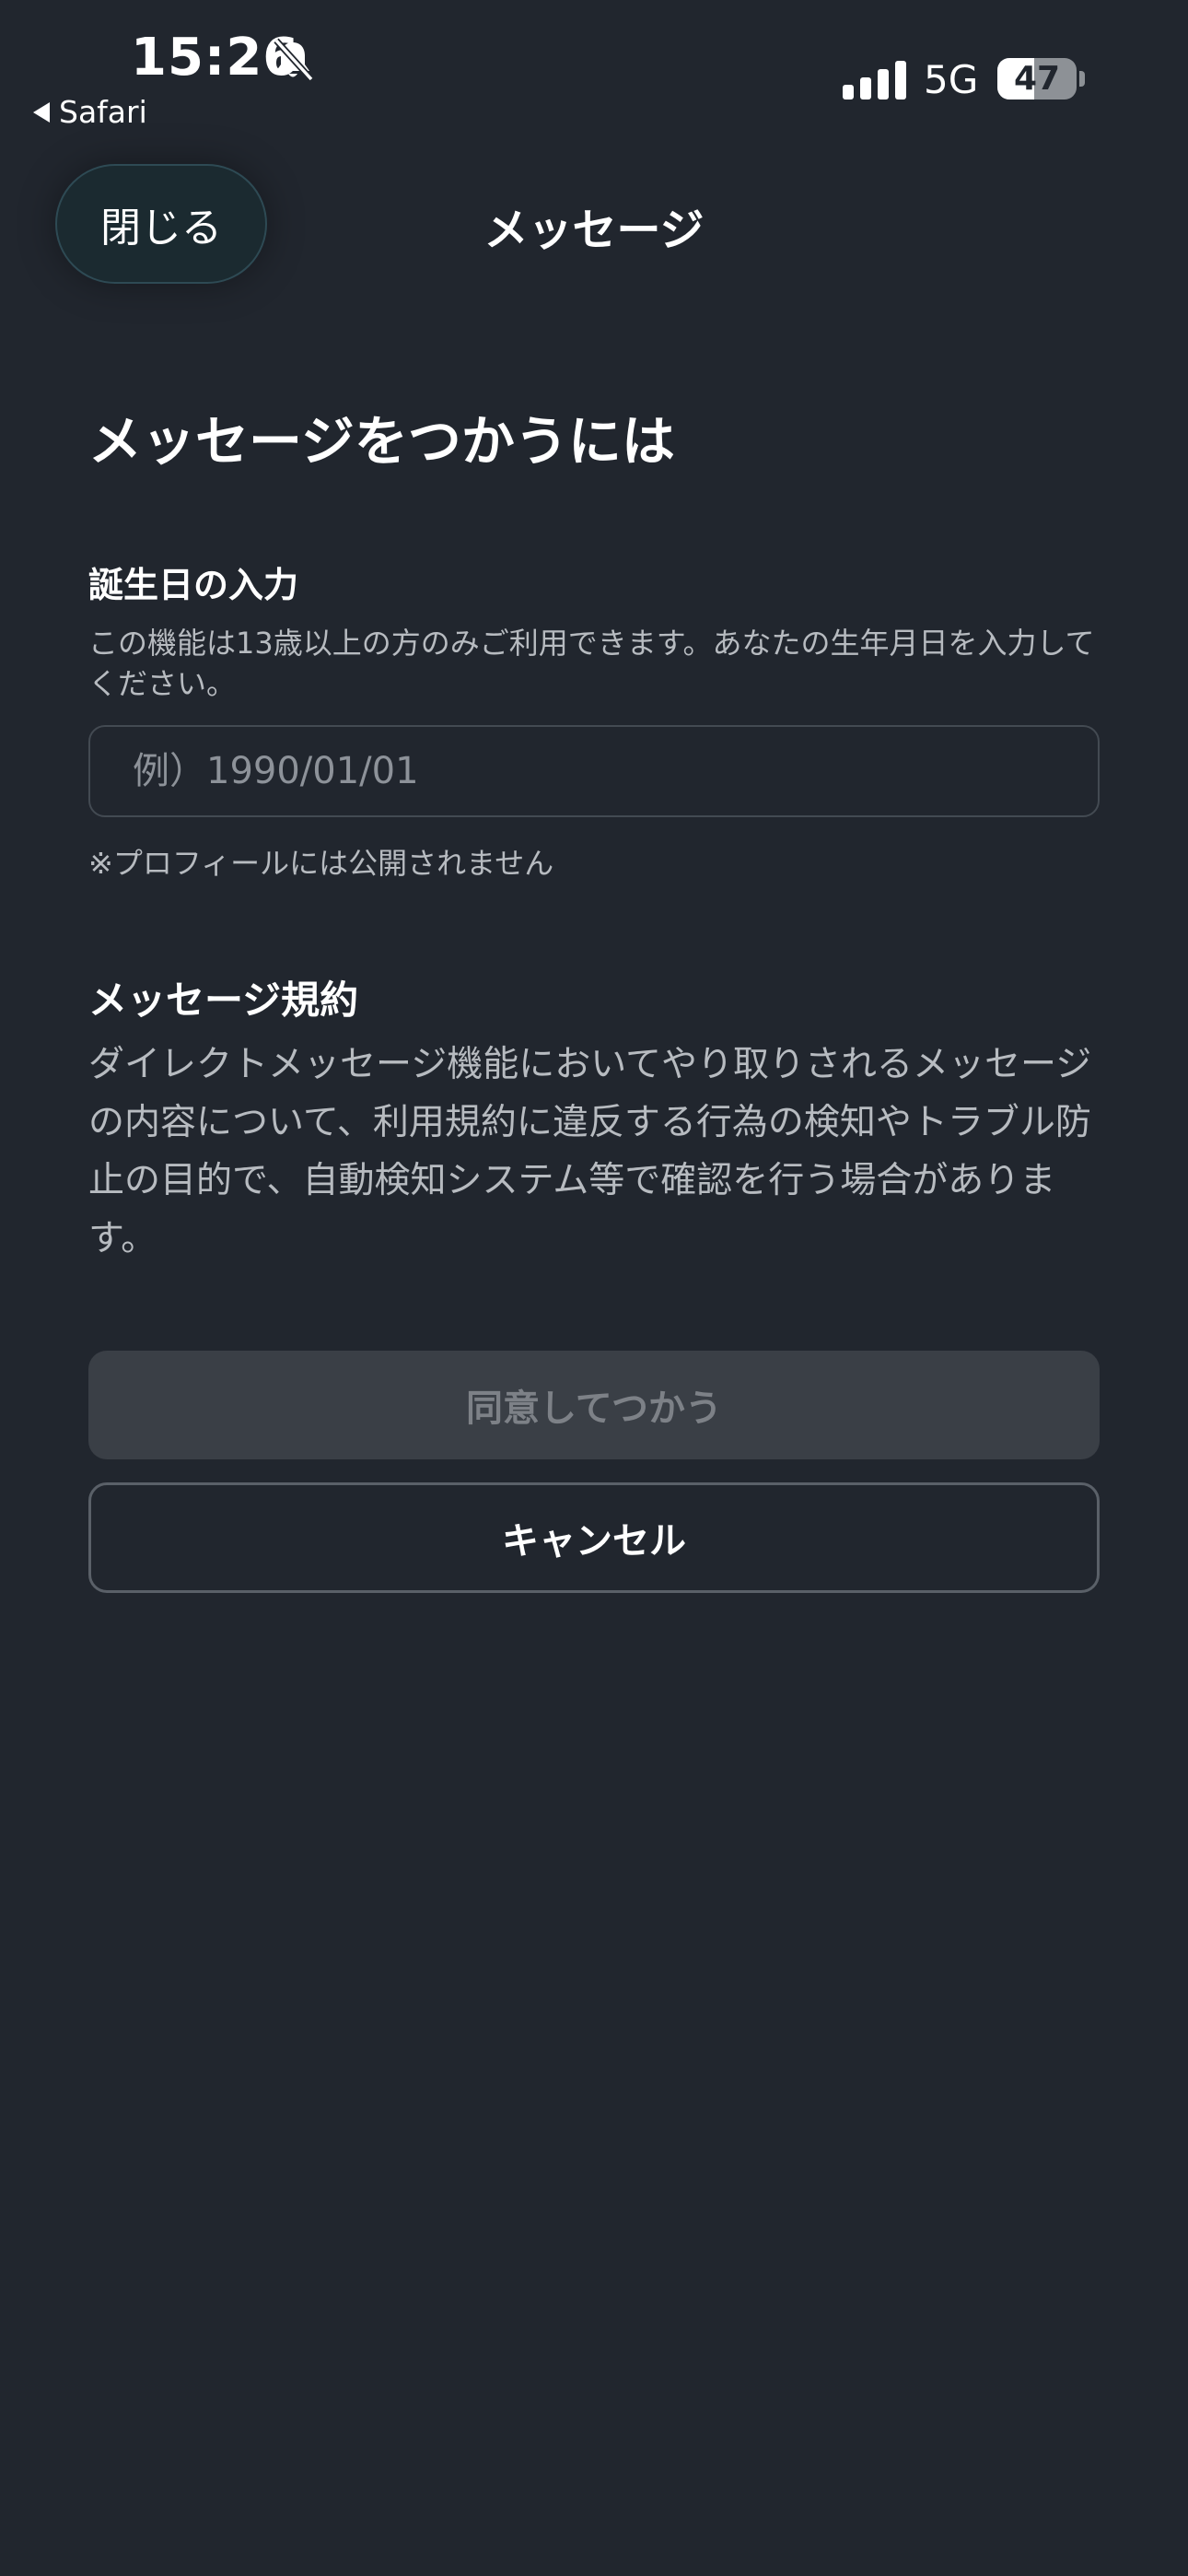 This screenshot has width=1188, height=2576. Describe the element at coordinates (41, 112) in the screenshot. I see `back-arrow-icon` at that location.